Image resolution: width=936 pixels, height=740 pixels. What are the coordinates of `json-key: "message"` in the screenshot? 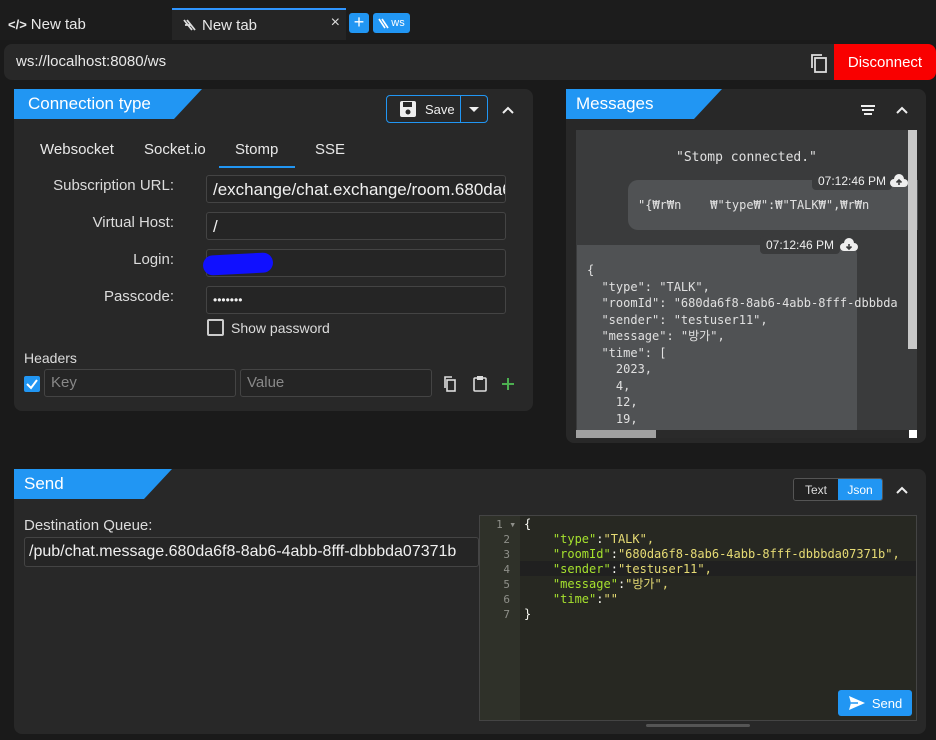 It's located at (585, 584).